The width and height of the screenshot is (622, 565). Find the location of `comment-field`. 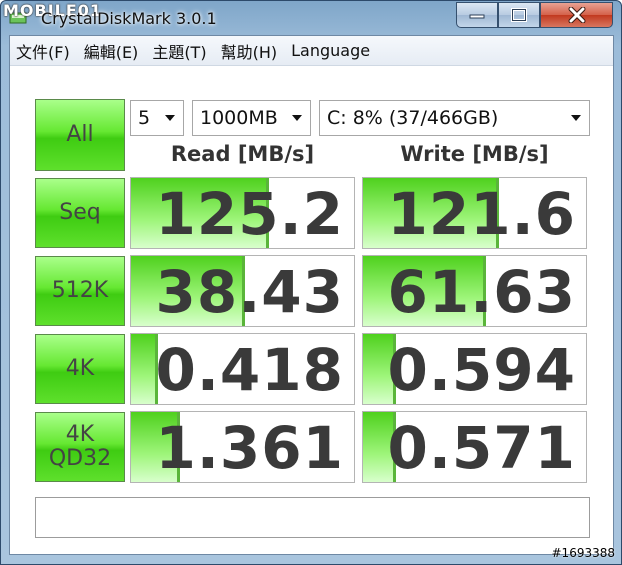

comment-field is located at coordinates (312, 517).